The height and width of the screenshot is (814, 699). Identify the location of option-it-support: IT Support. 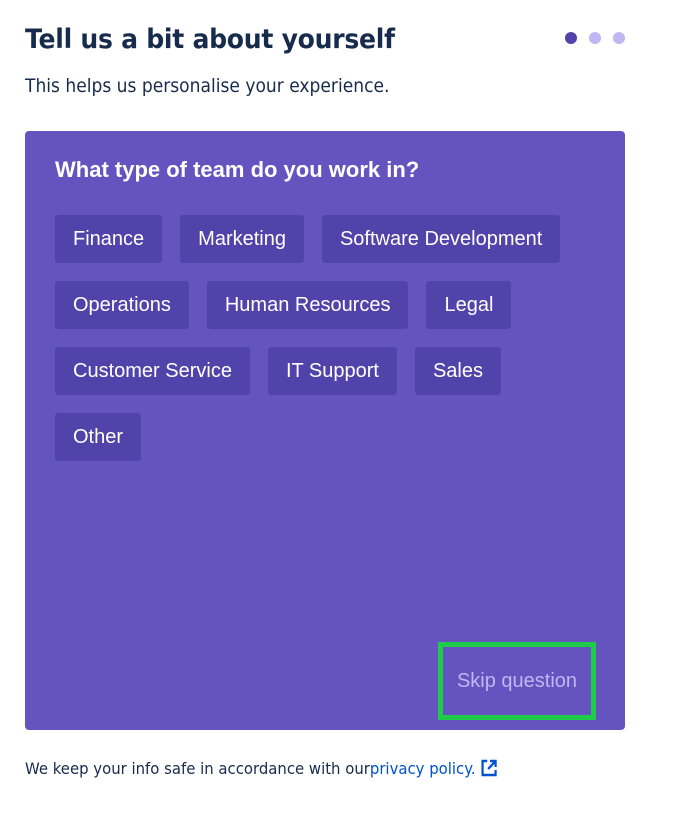
(332, 371).